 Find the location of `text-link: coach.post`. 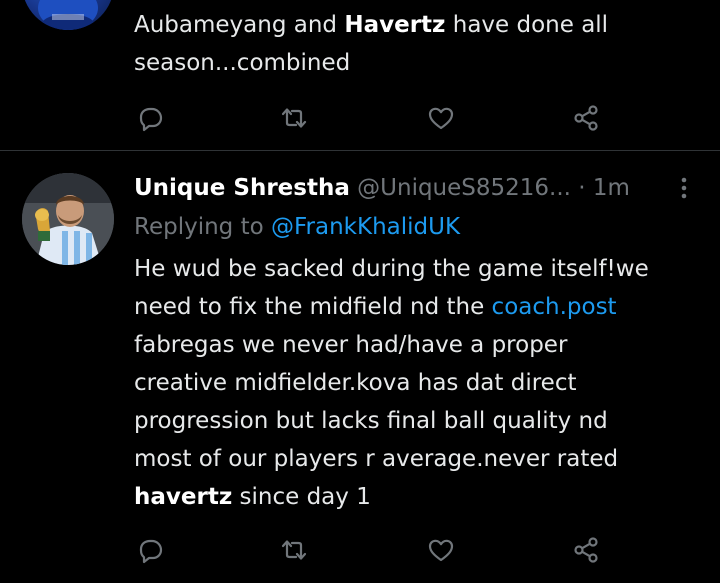

text-link: coach.post is located at coordinates (554, 307).